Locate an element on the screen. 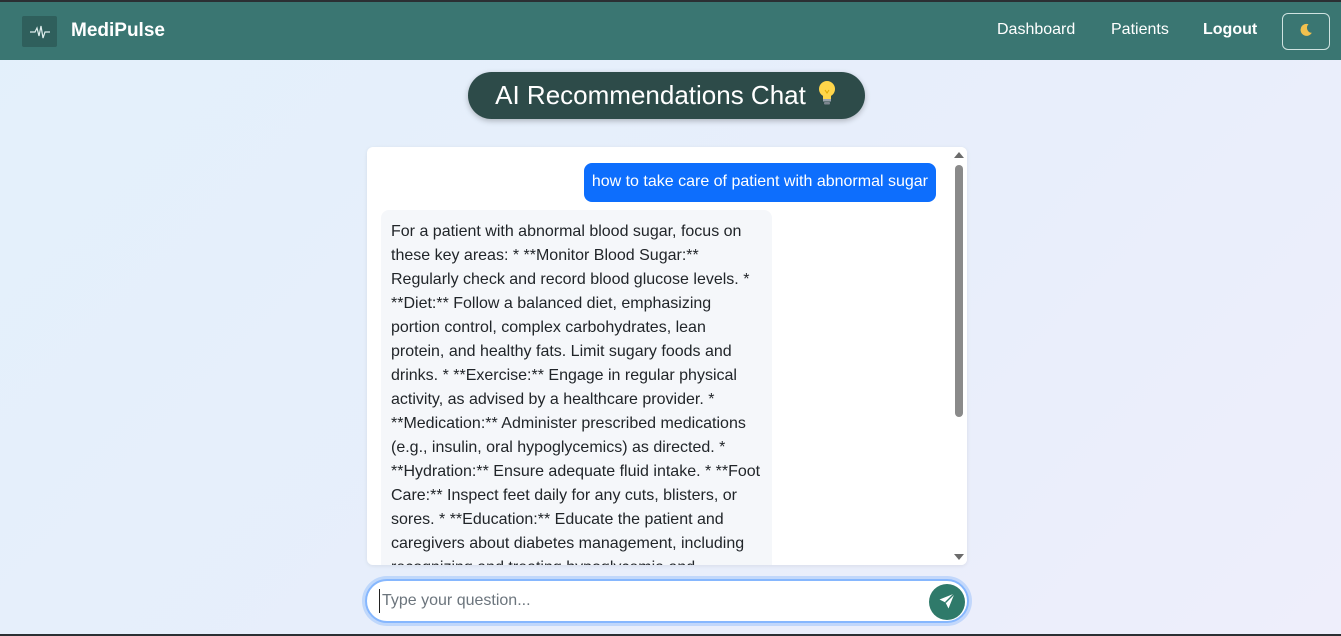 This screenshot has width=1341, height=636. send-button is located at coordinates (947, 602).